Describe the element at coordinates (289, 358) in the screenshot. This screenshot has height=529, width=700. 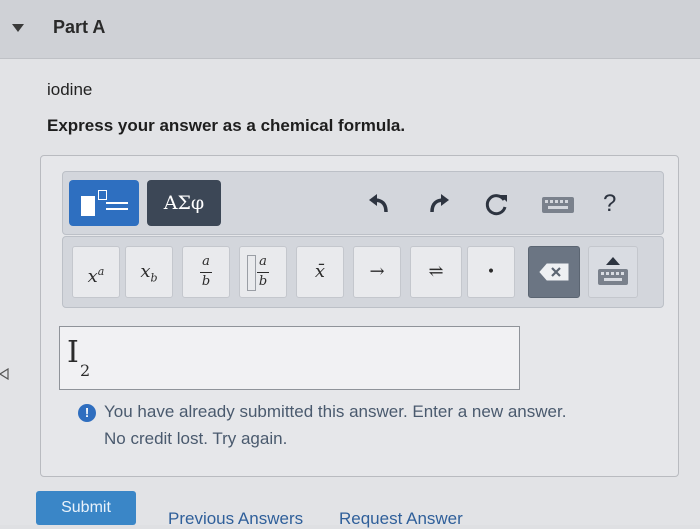
I see `answer-input: I 2` at that location.